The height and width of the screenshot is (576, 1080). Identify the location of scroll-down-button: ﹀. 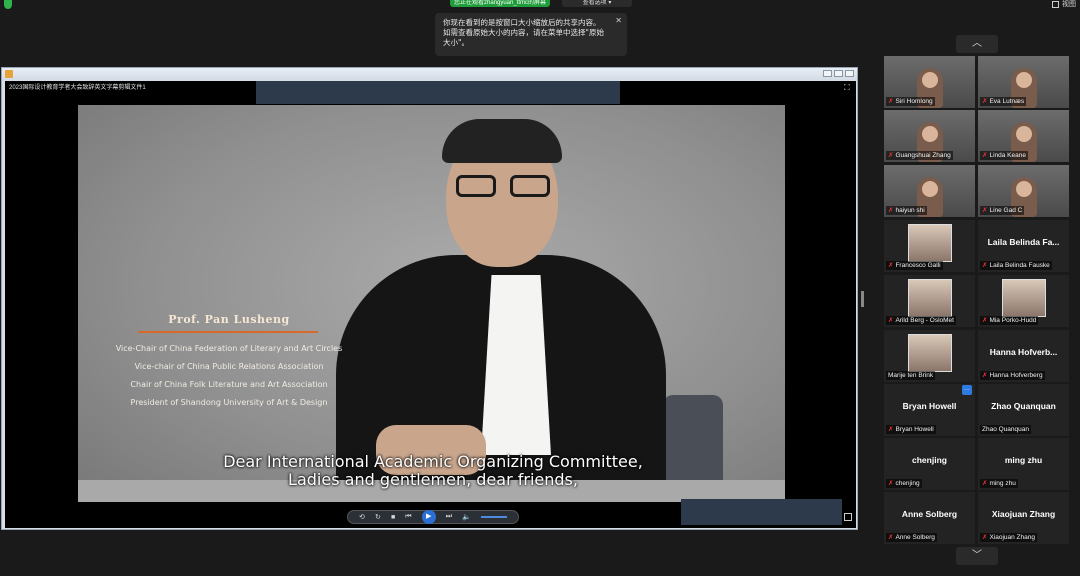
(977, 556).